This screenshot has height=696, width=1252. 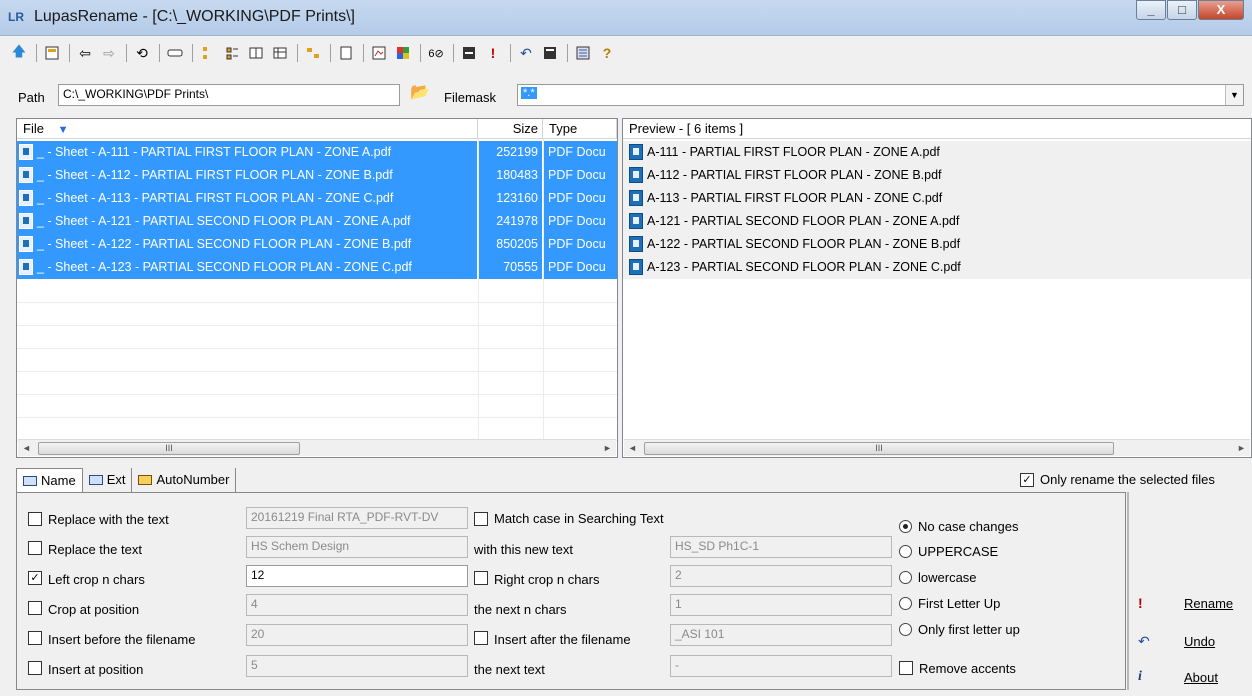 What do you see at coordinates (1186, 604) in the screenshot?
I see `rename-button: ! Rename` at bounding box center [1186, 604].